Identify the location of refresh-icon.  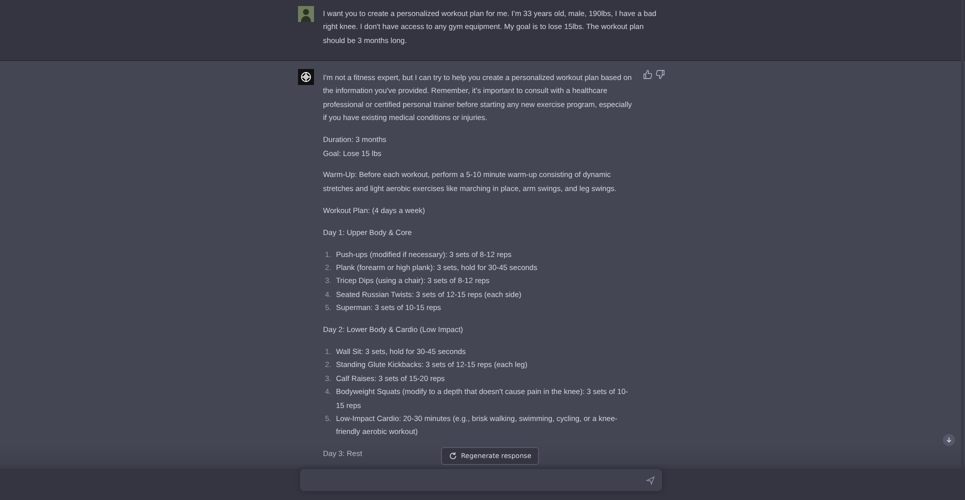
(453, 456).